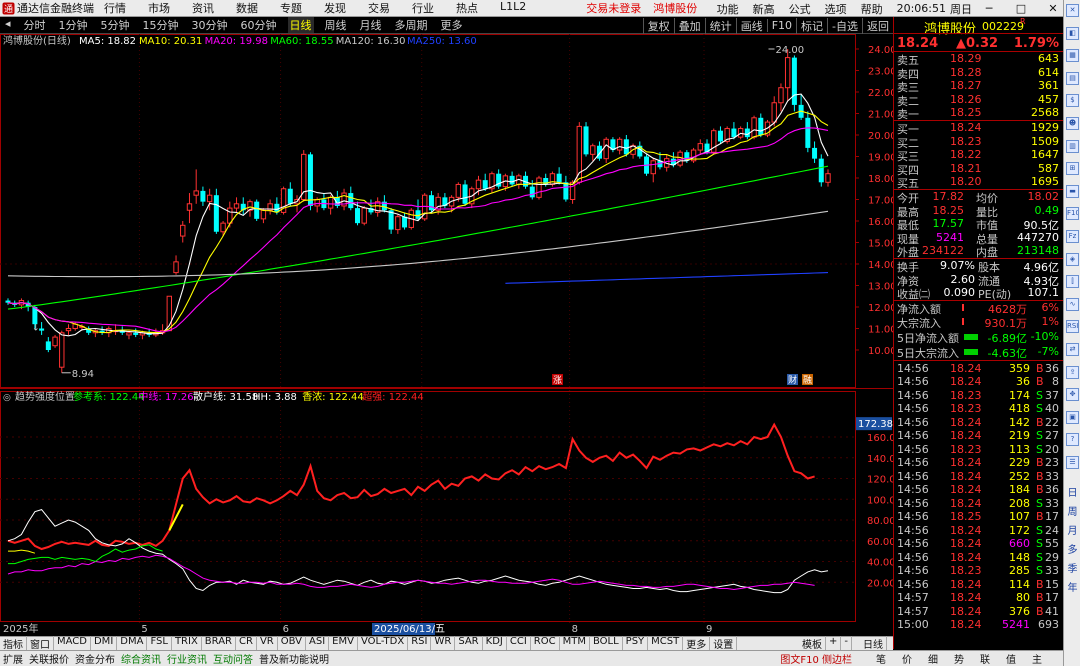  What do you see at coordinates (697, 643) in the screenshot?
I see `indicator-tab-24: 更多` at bounding box center [697, 643].